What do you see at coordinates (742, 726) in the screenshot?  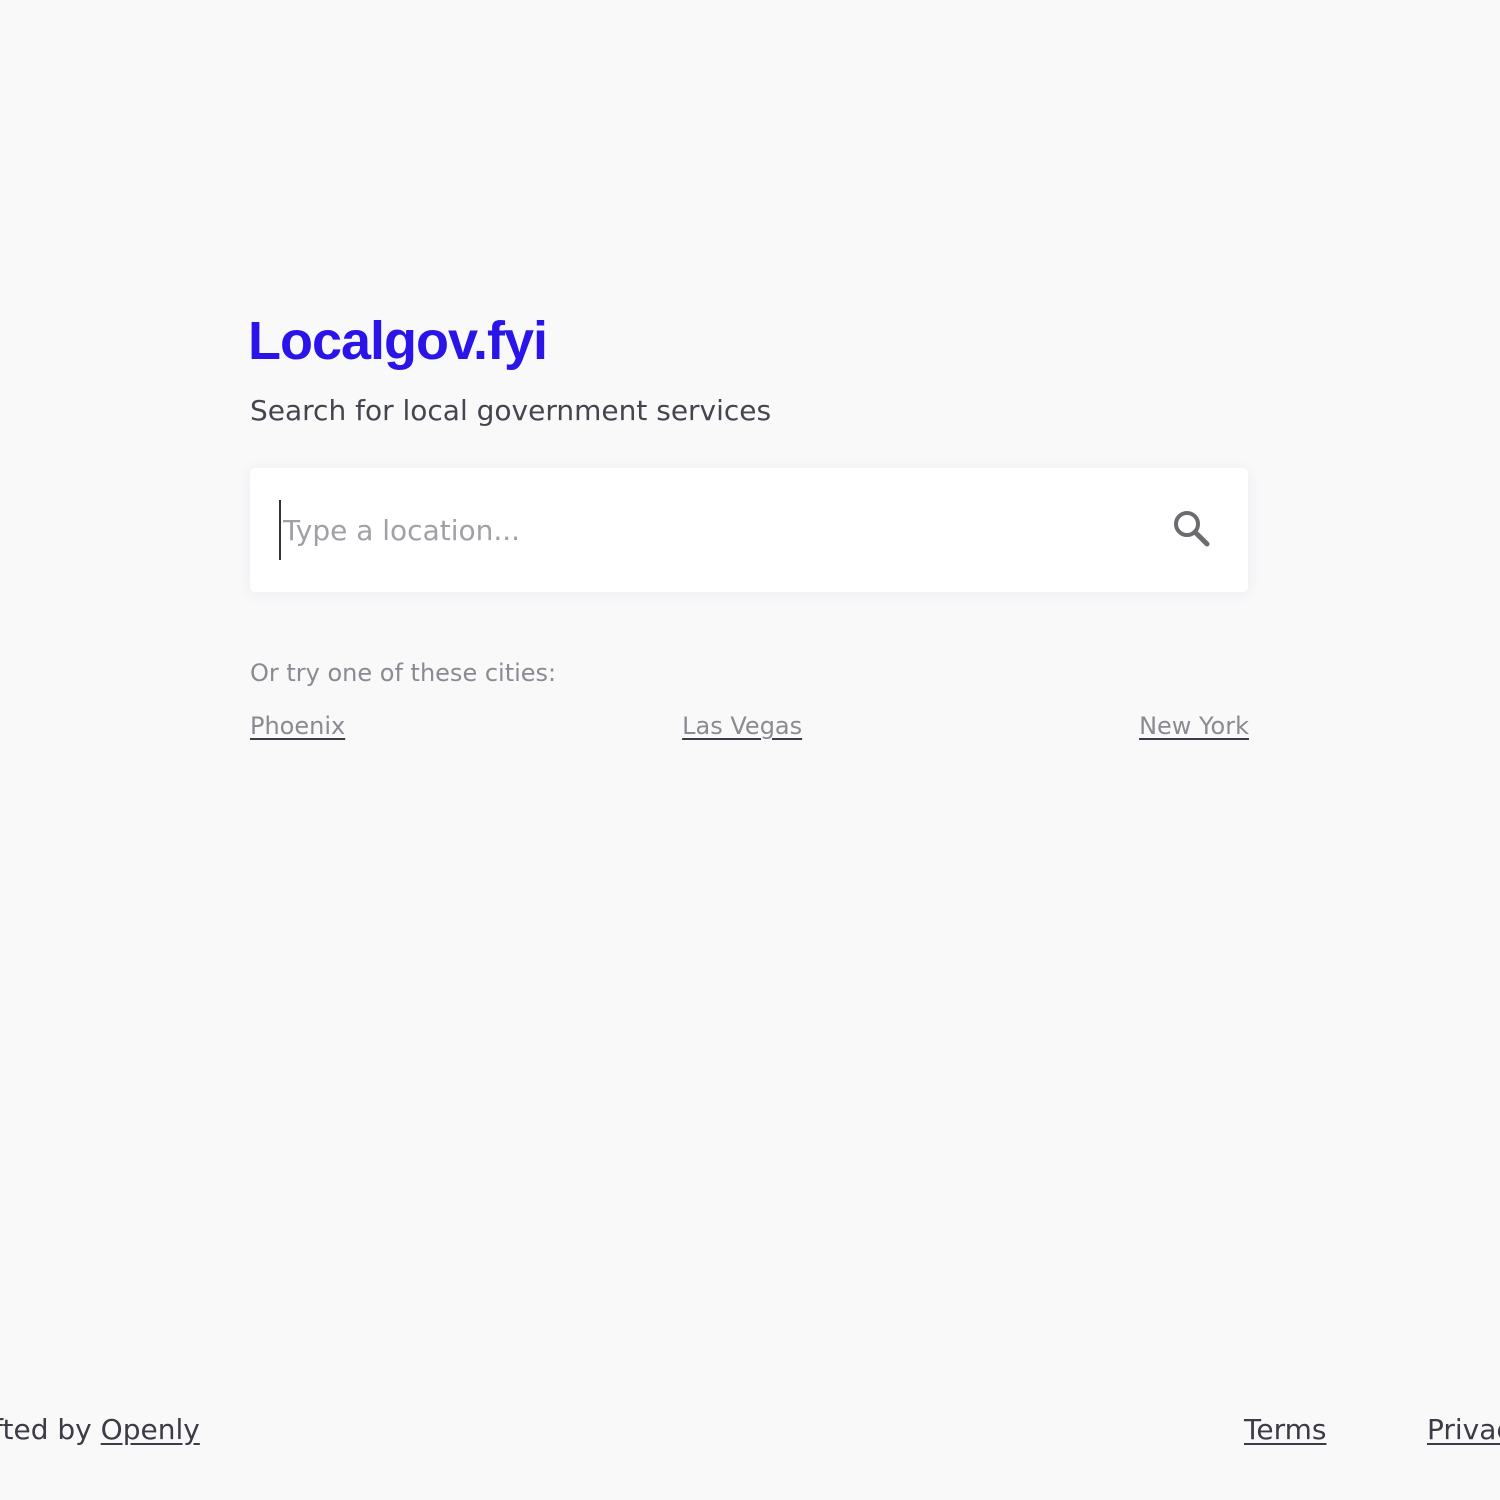 I see `city-link-las-vegas: Las Vegas` at bounding box center [742, 726].